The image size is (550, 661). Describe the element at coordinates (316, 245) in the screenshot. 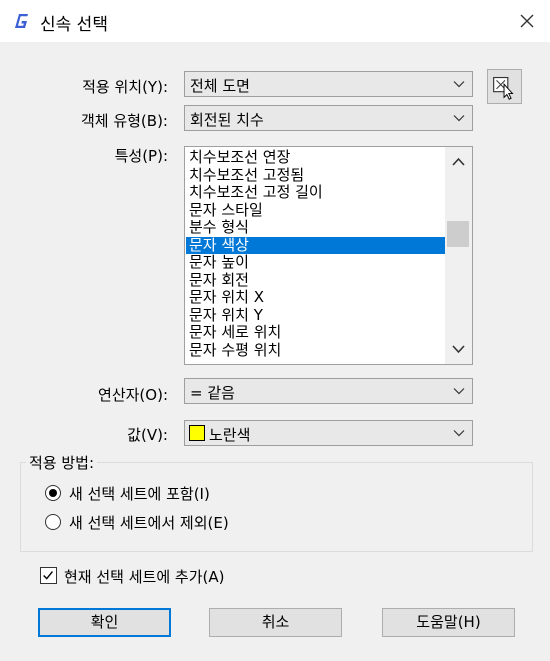

I see `list-item: 문자 색상` at that location.